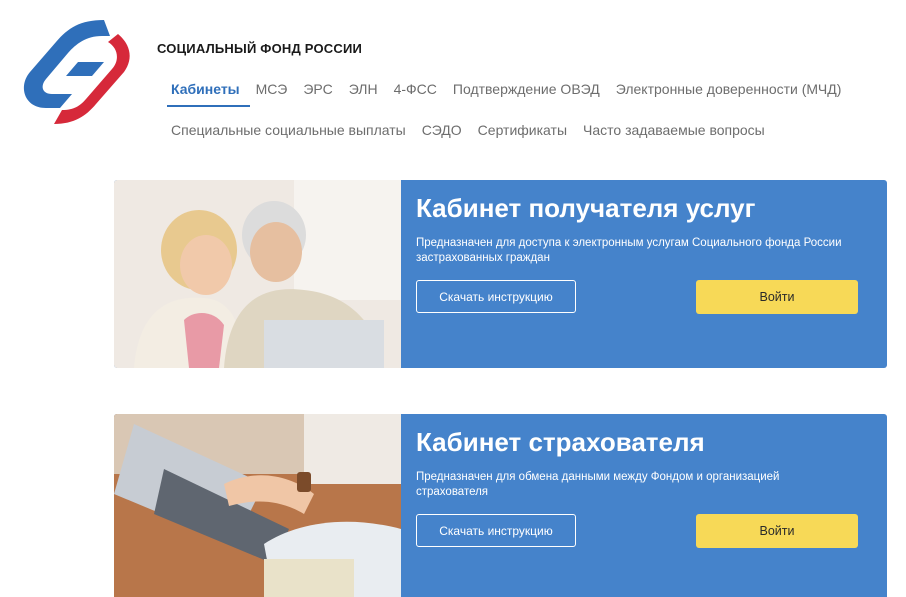 The width and height of the screenshot is (906, 597). I want to click on nav-item-certificates: Сертификаты, so click(522, 134).